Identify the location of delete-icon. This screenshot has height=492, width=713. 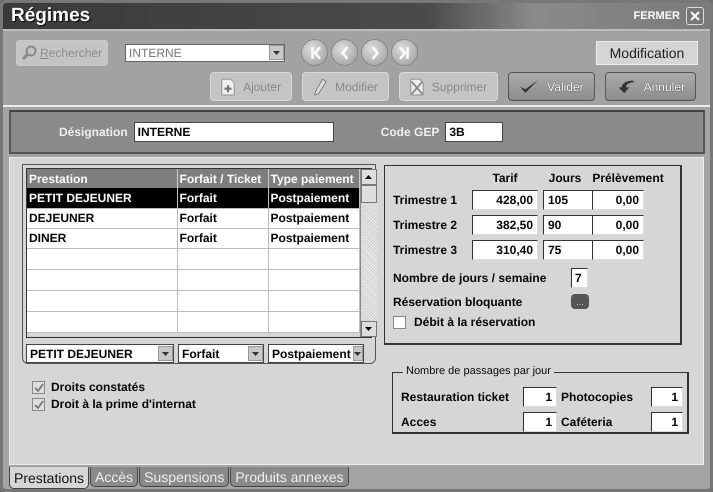
(417, 87).